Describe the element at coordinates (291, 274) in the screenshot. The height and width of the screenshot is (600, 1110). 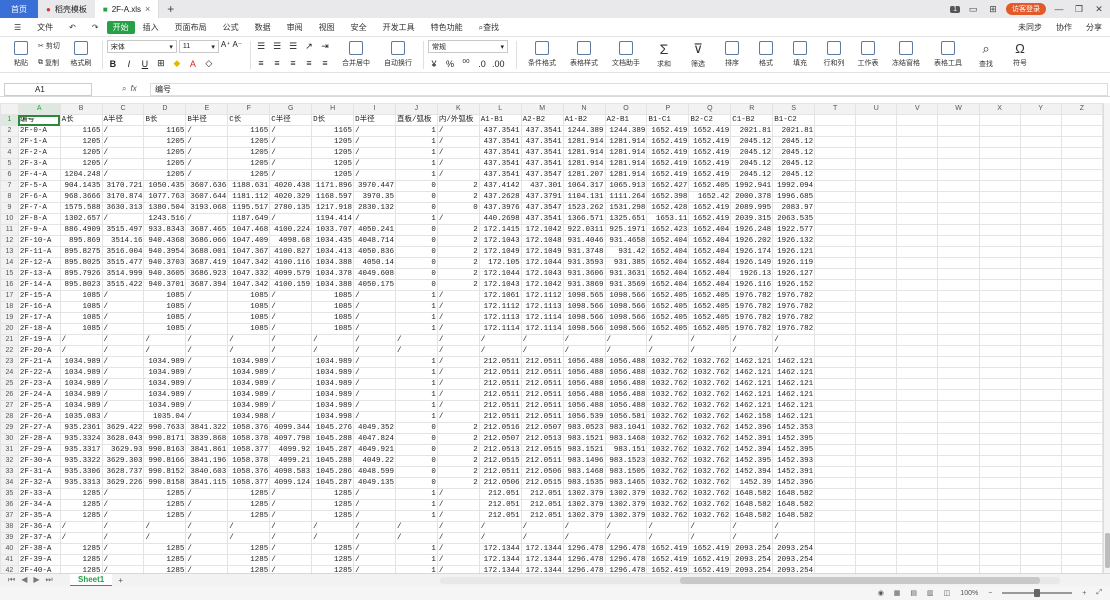
I see `cell: 4099.579` at that location.